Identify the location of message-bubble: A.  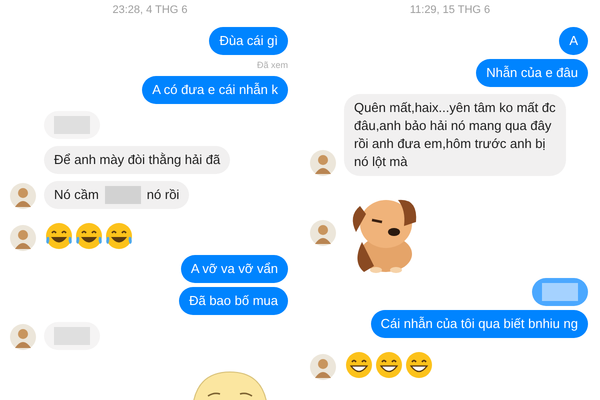
(573, 40).